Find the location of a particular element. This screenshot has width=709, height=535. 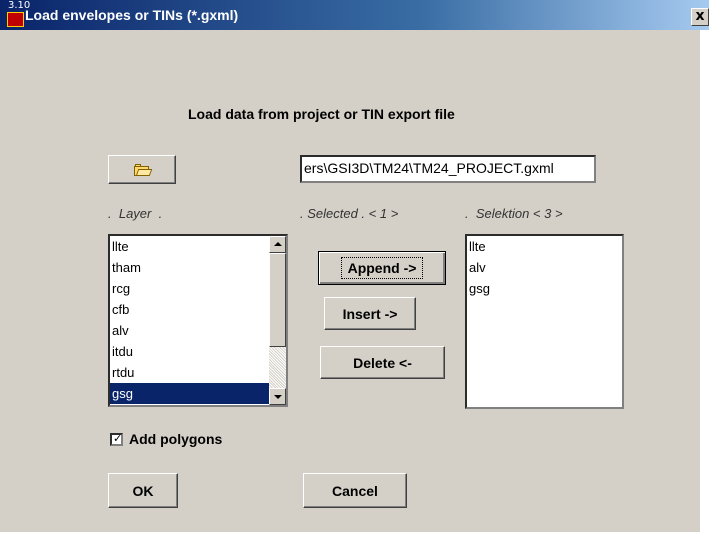

delete-button: Delete <- is located at coordinates (382, 362).